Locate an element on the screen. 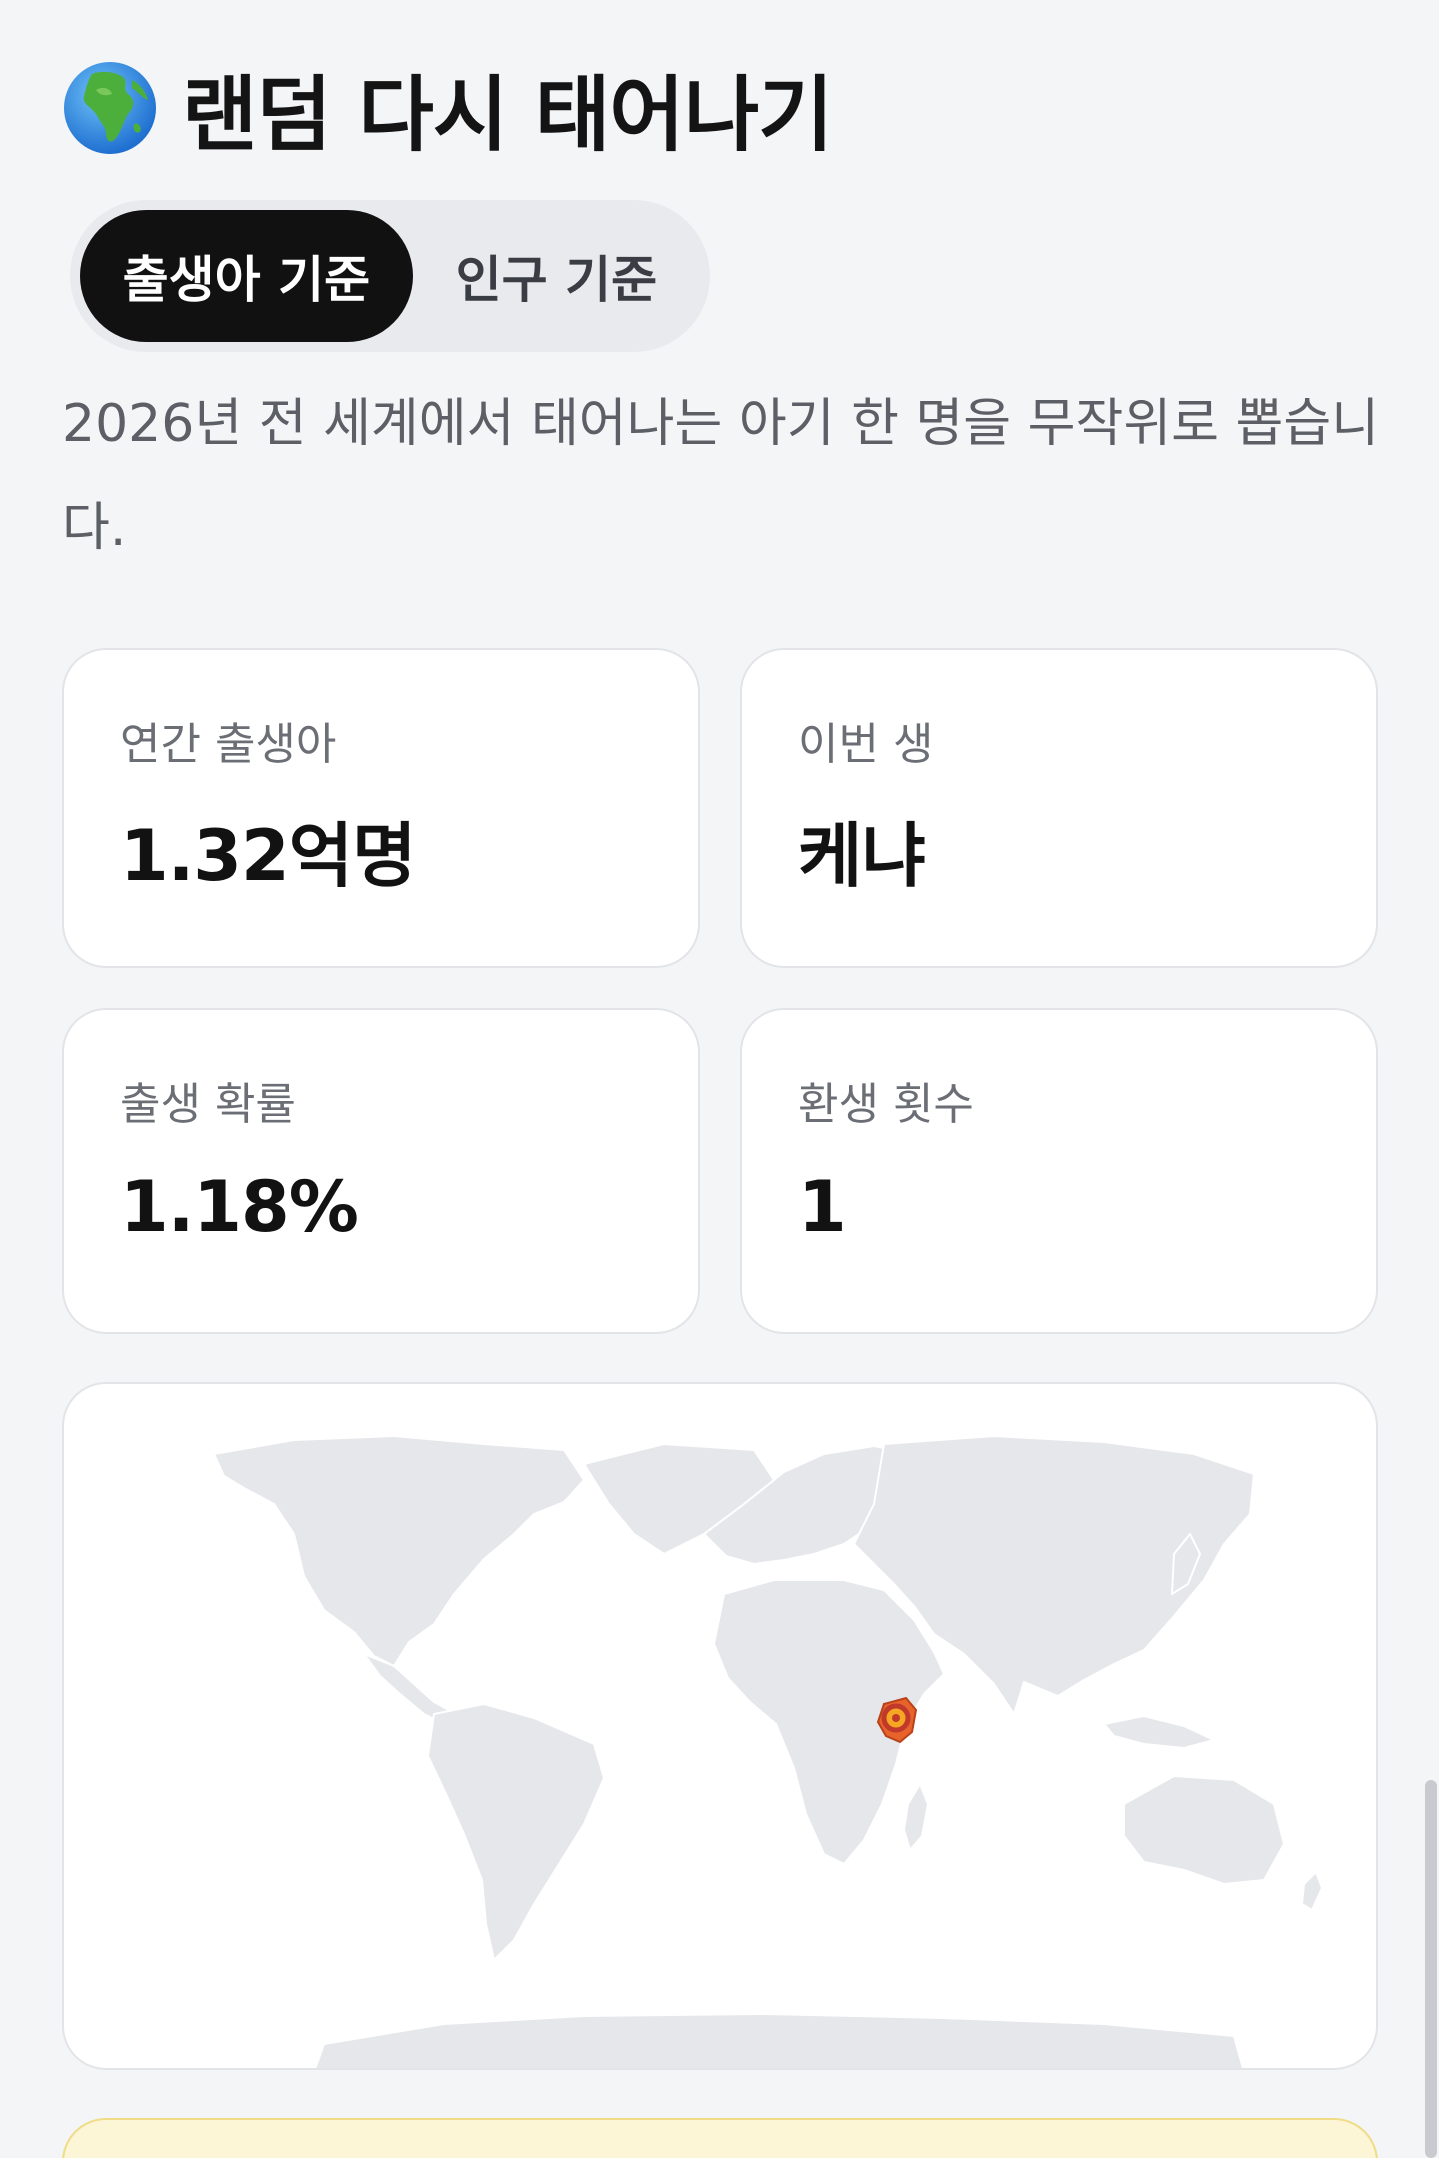  page-title: 랜덤 다시 태어나기 is located at coordinates (508, 115).